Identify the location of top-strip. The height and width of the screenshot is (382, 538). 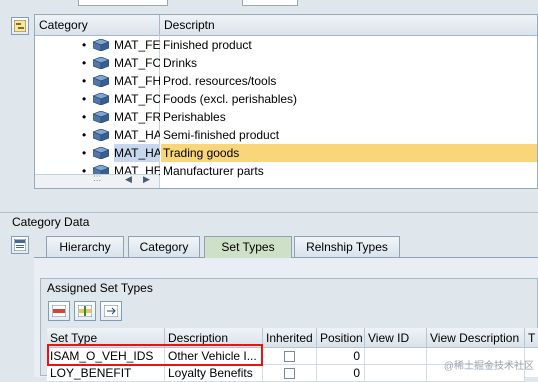
(269, 7).